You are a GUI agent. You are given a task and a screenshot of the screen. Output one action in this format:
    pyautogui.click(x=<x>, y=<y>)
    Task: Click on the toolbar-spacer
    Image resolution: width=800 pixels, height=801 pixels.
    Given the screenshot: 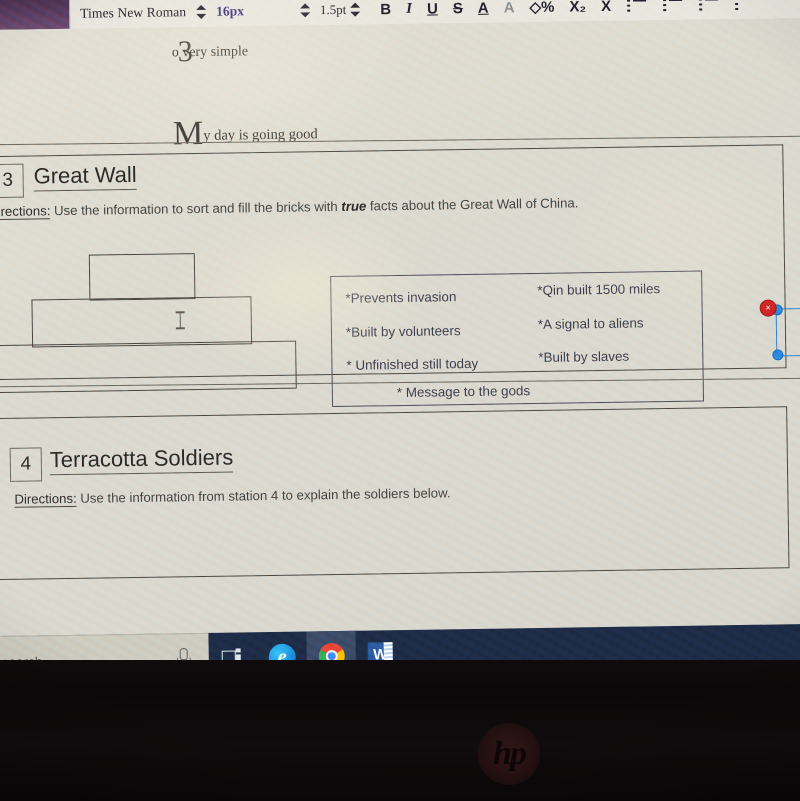 What is the action you would take?
    pyautogui.click(x=267, y=11)
    